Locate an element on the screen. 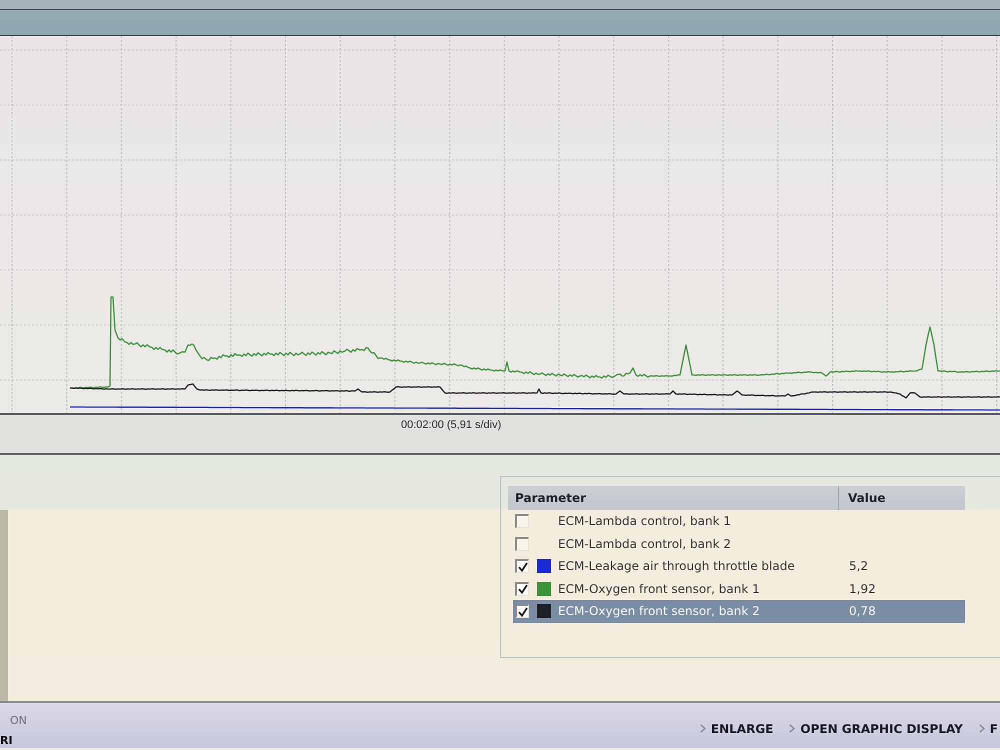 This screenshot has width=1000, height=750. parameter-value: 1,92 is located at coordinates (862, 589).